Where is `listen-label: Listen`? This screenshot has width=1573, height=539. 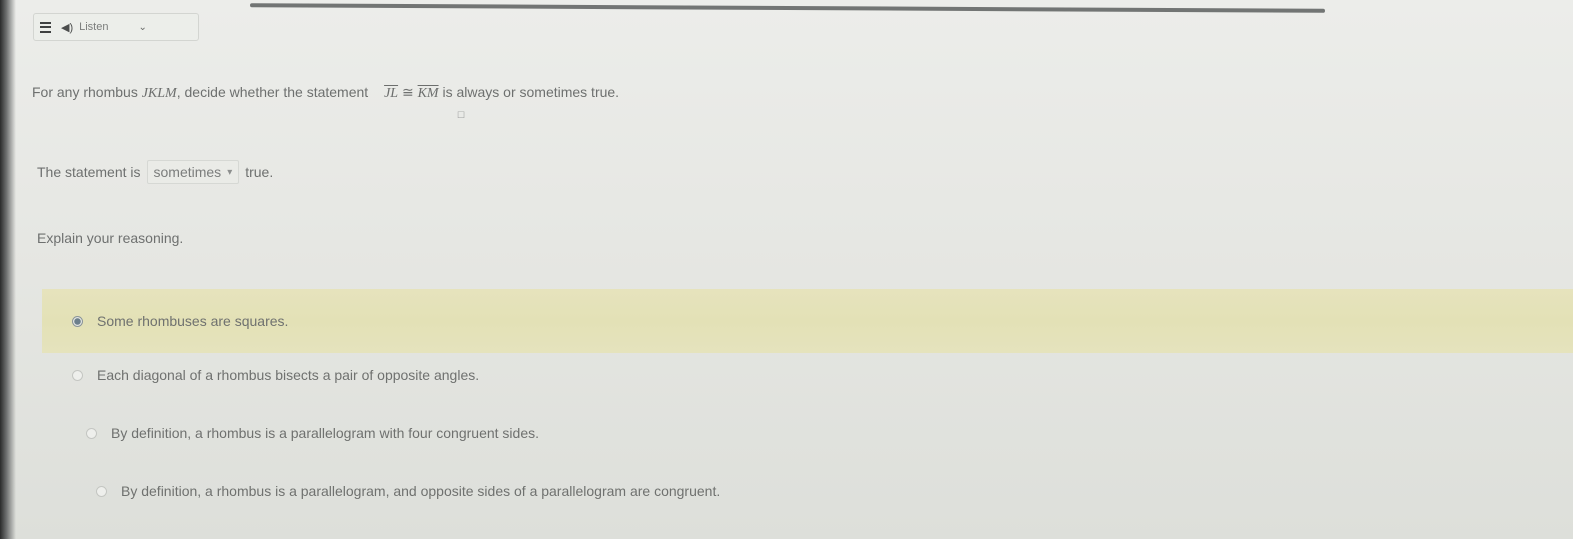 listen-label: Listen is located at coordinates (94, 27).